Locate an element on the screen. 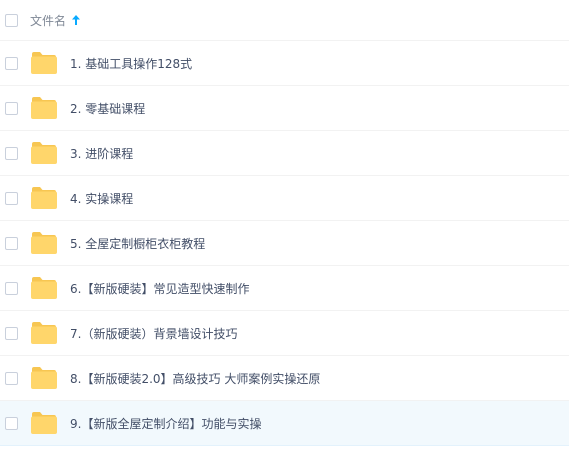 This screenshot has height=450, width=569. file-row: 5. 全屋定制橱柜衣柜教程 is located at coordinates (284, 243).